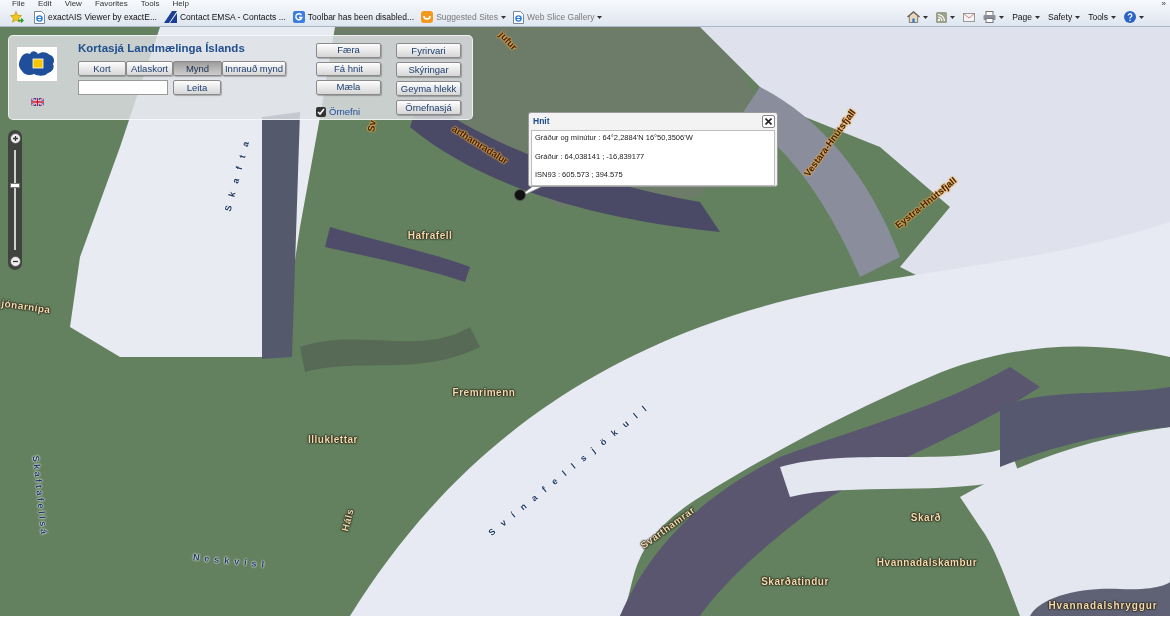  I want to click on envelope-icon, so click(969, 17).